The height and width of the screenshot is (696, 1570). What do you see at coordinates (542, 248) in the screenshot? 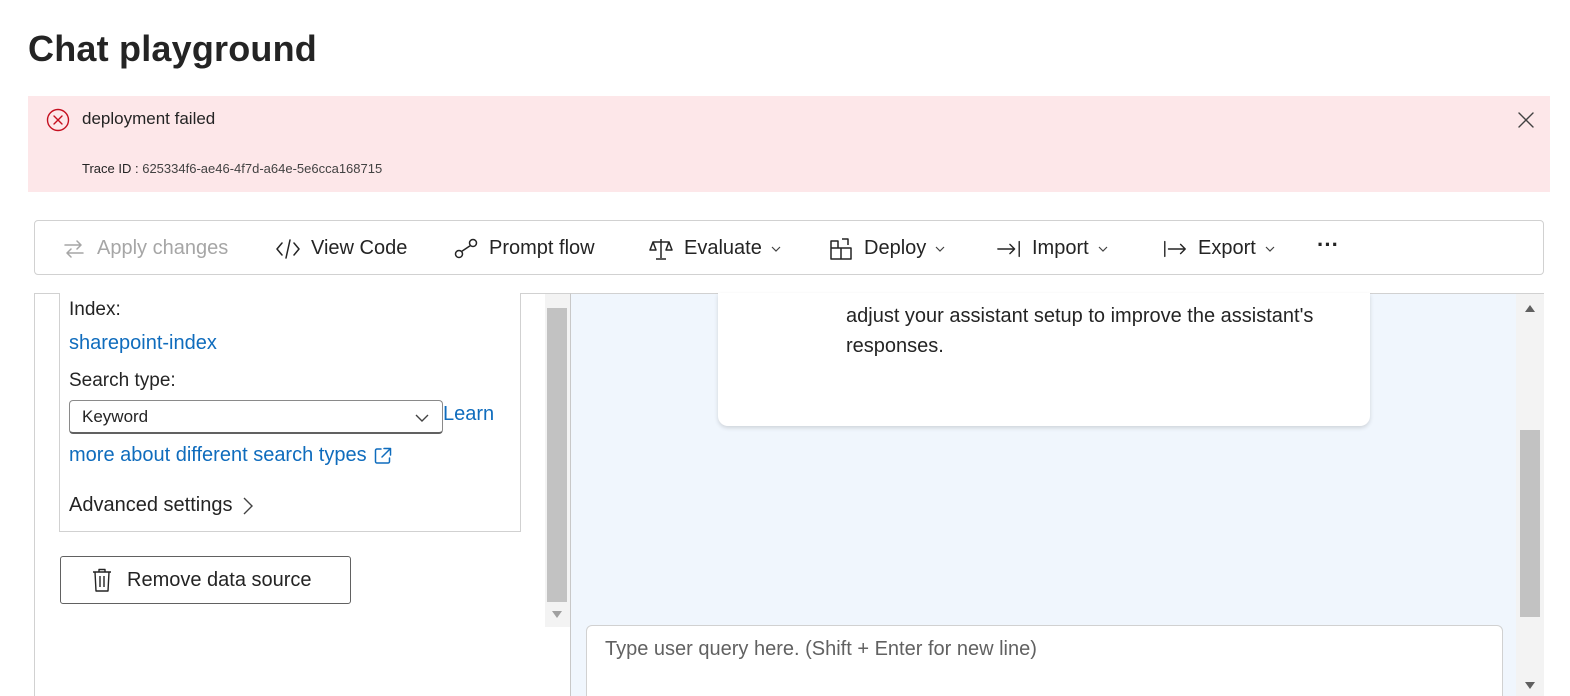
I see `prompt-flow-label: Prompt flow` at bounding box center [542, 248].